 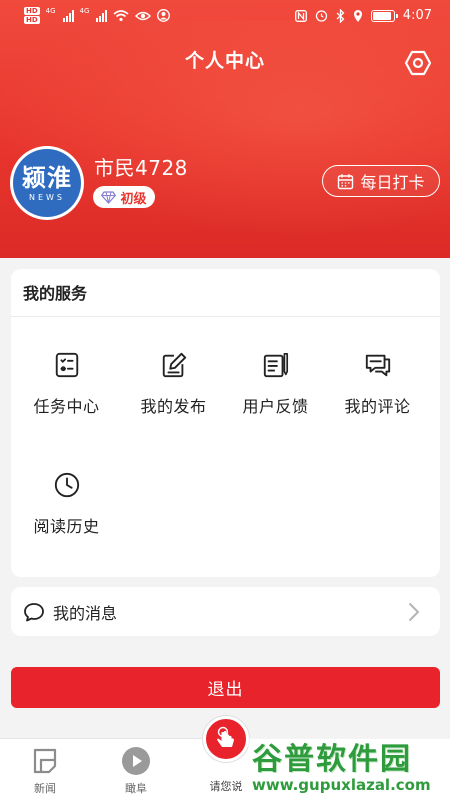 I want to click on edit-note-icon, so click(x=174, y=365).